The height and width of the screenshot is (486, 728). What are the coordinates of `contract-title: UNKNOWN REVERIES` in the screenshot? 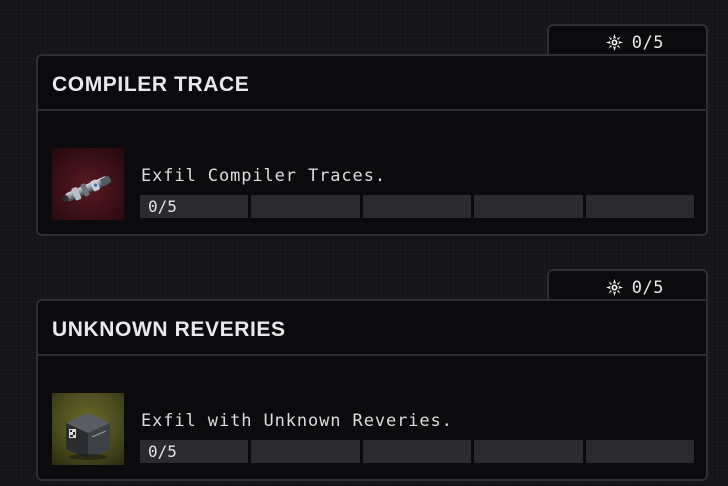 It's located at (169, 329).